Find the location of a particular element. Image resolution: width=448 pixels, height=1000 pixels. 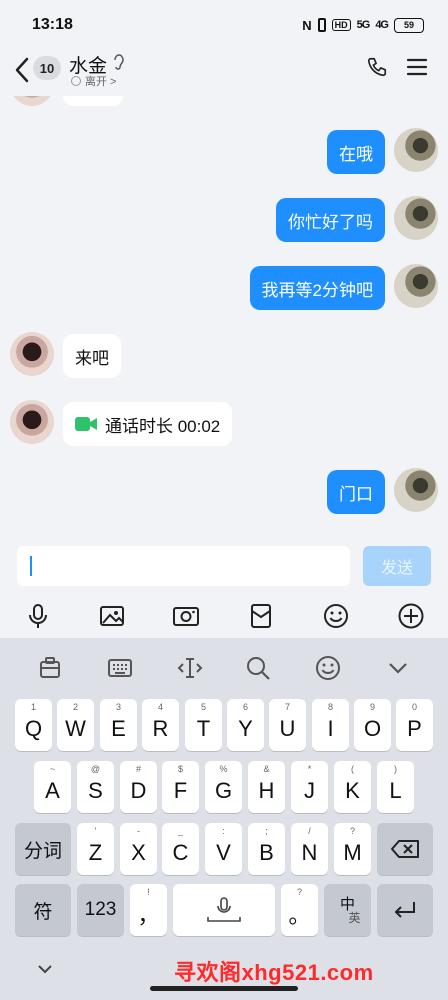

space-key is located at coordinates (224, 910).